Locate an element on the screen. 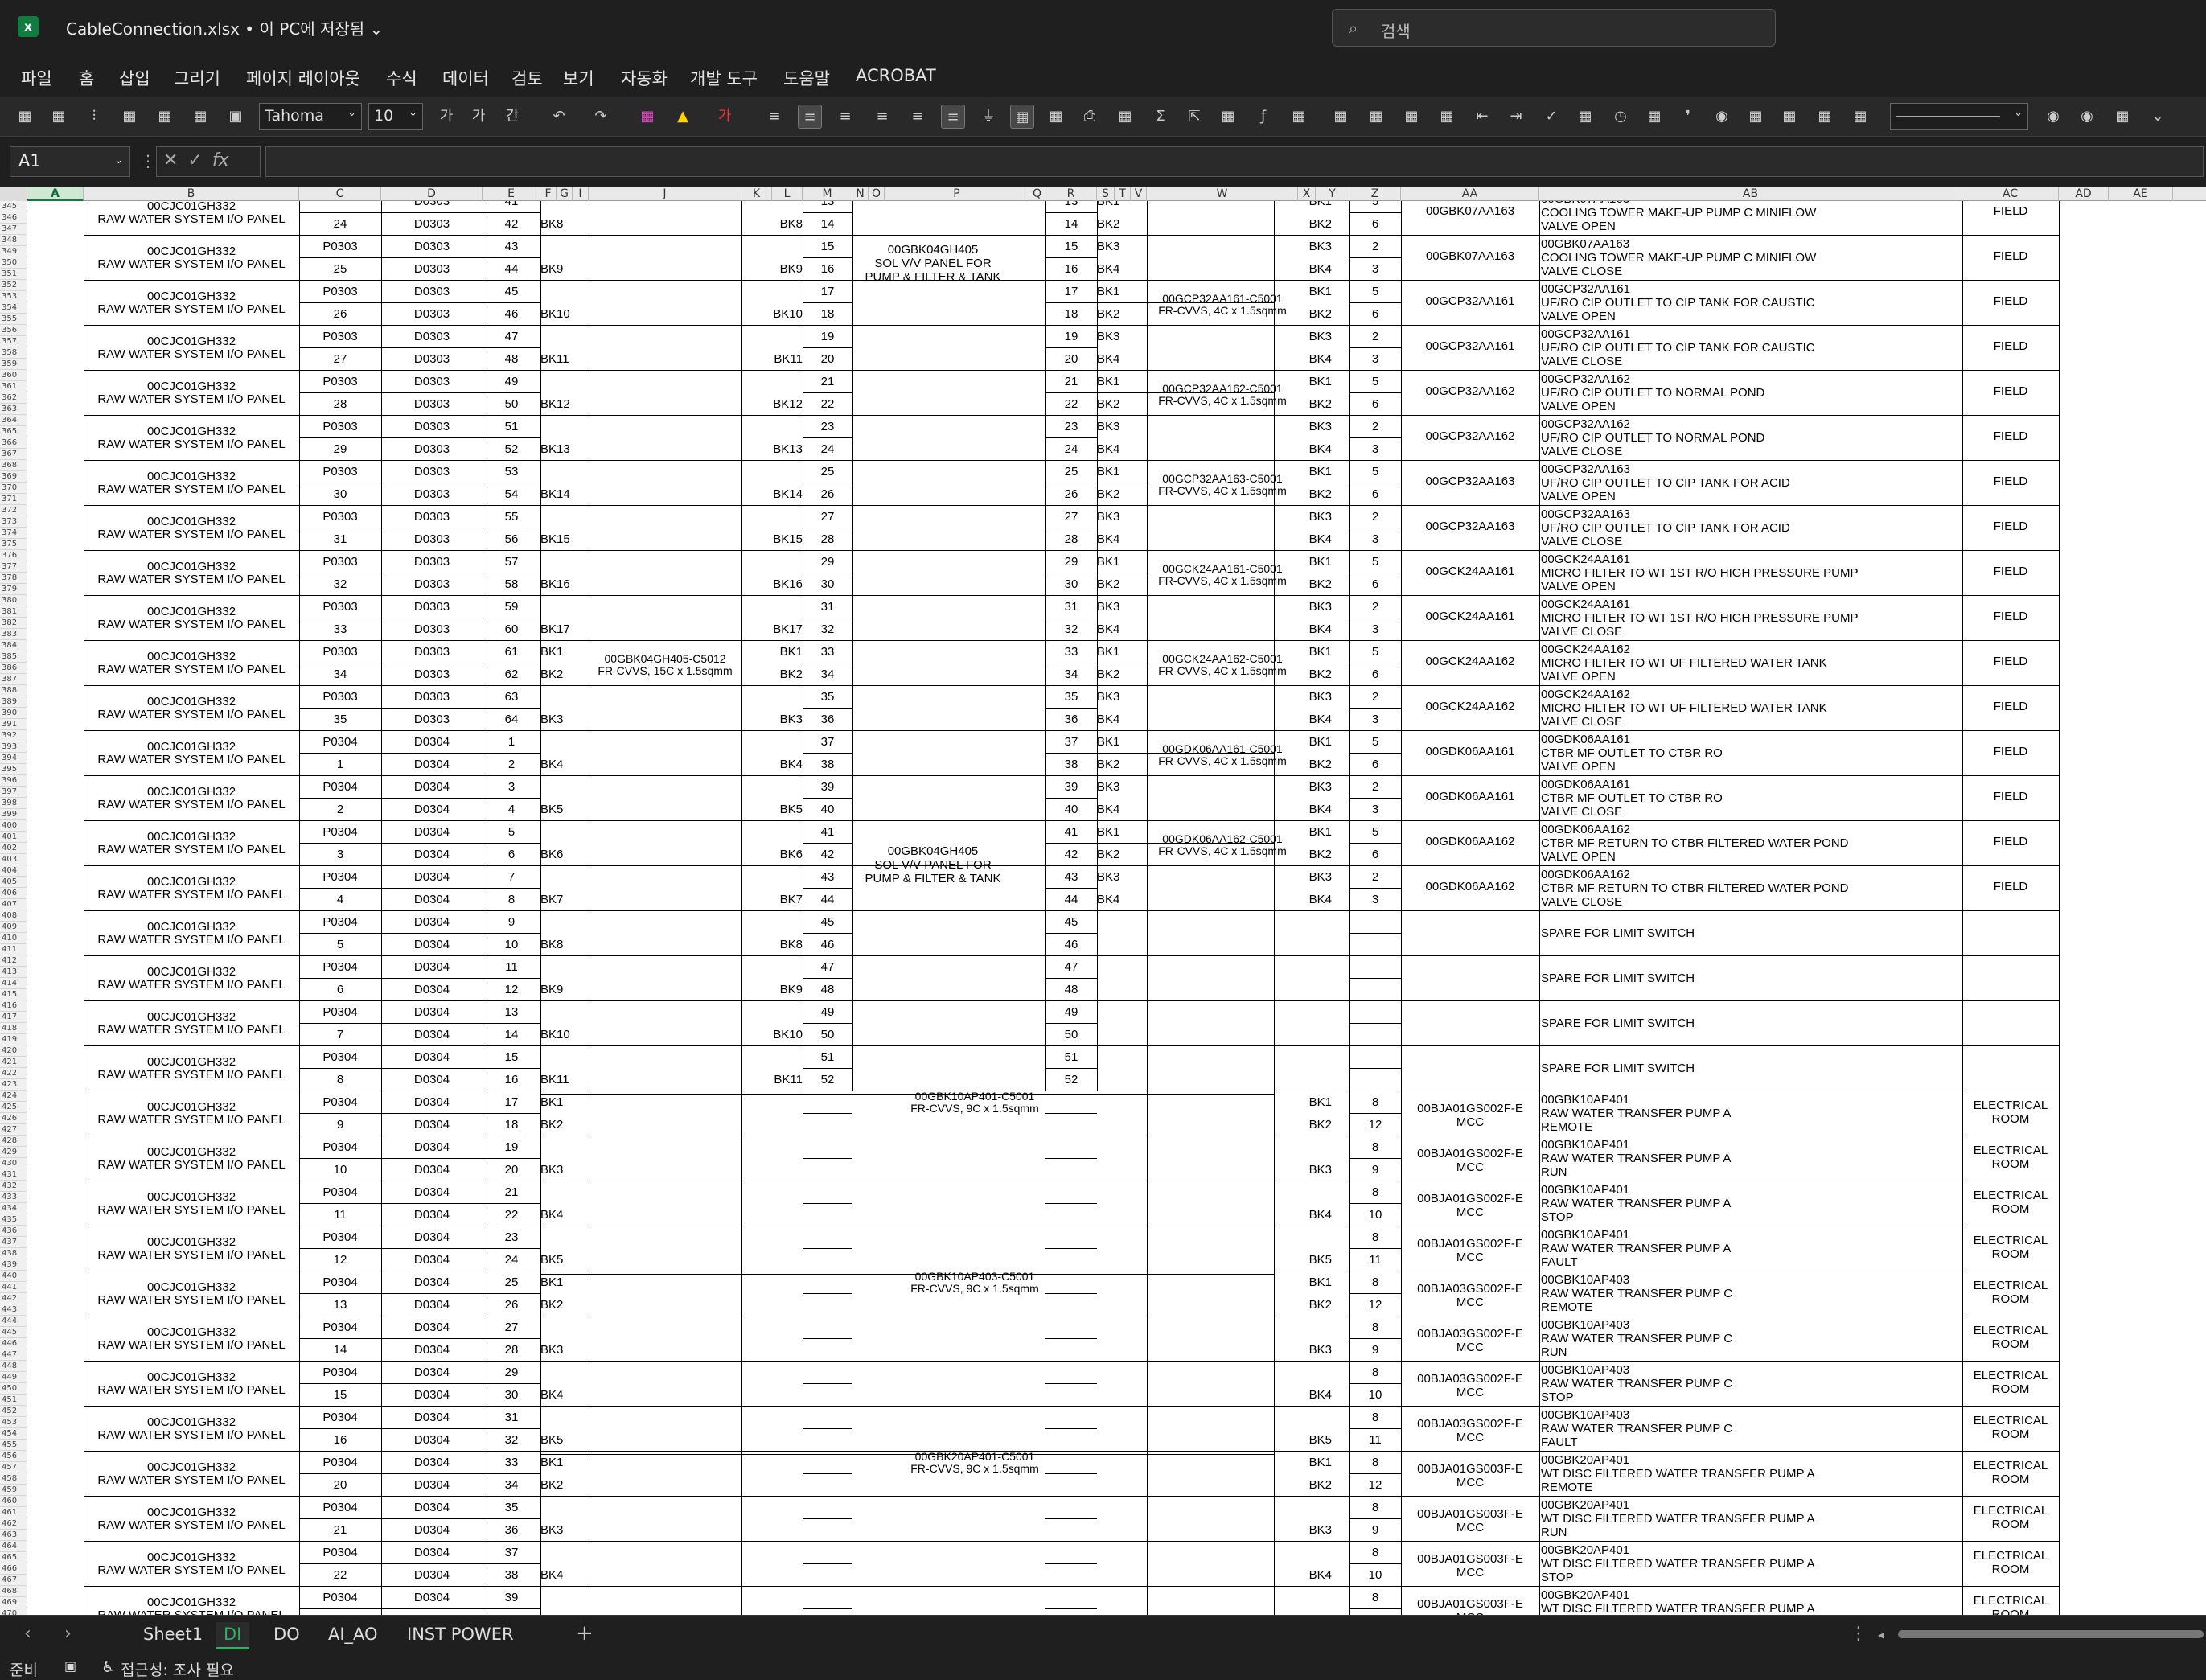  row-header: 440 is located at coordinates (13, 1276).